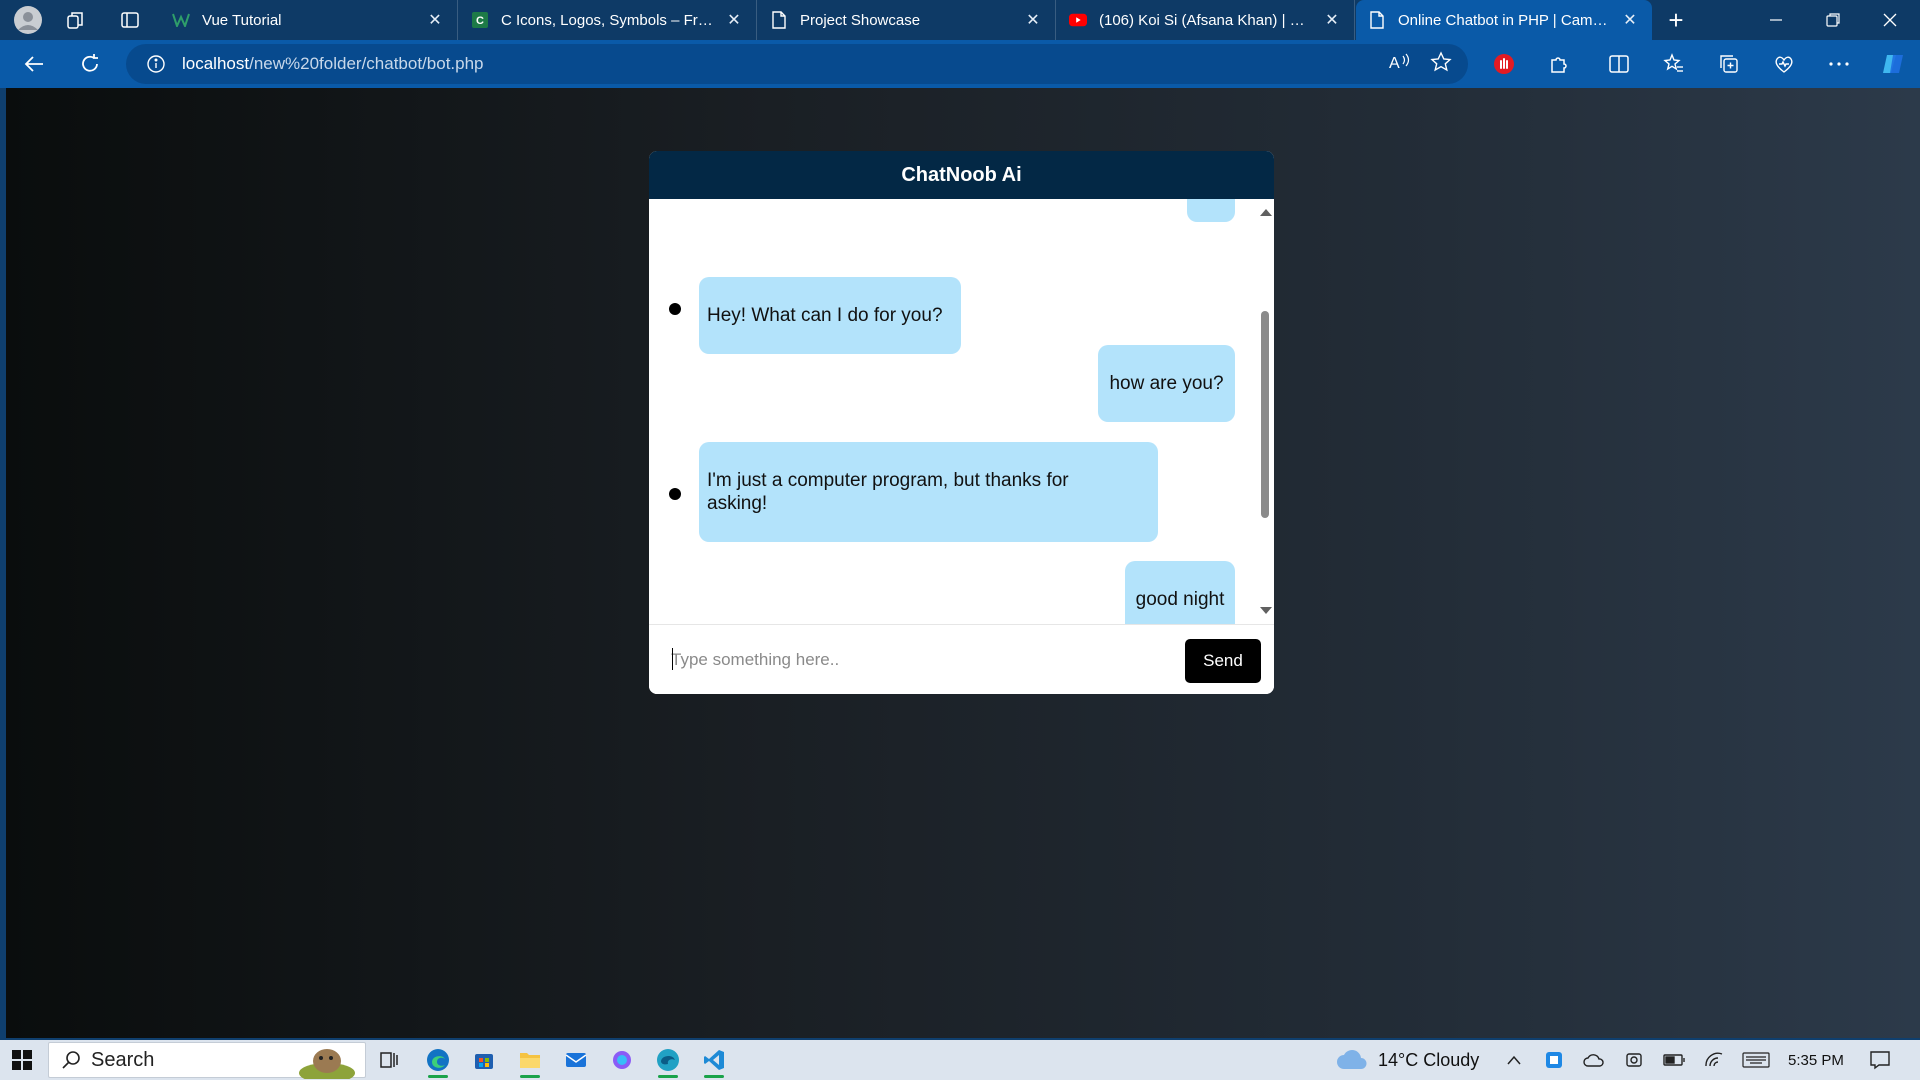 The width and height of the screenshot is (1920, 1080). Describe the element at coordinates (1894, 64) in the screenshot. I see `copilot-icon` at that location.